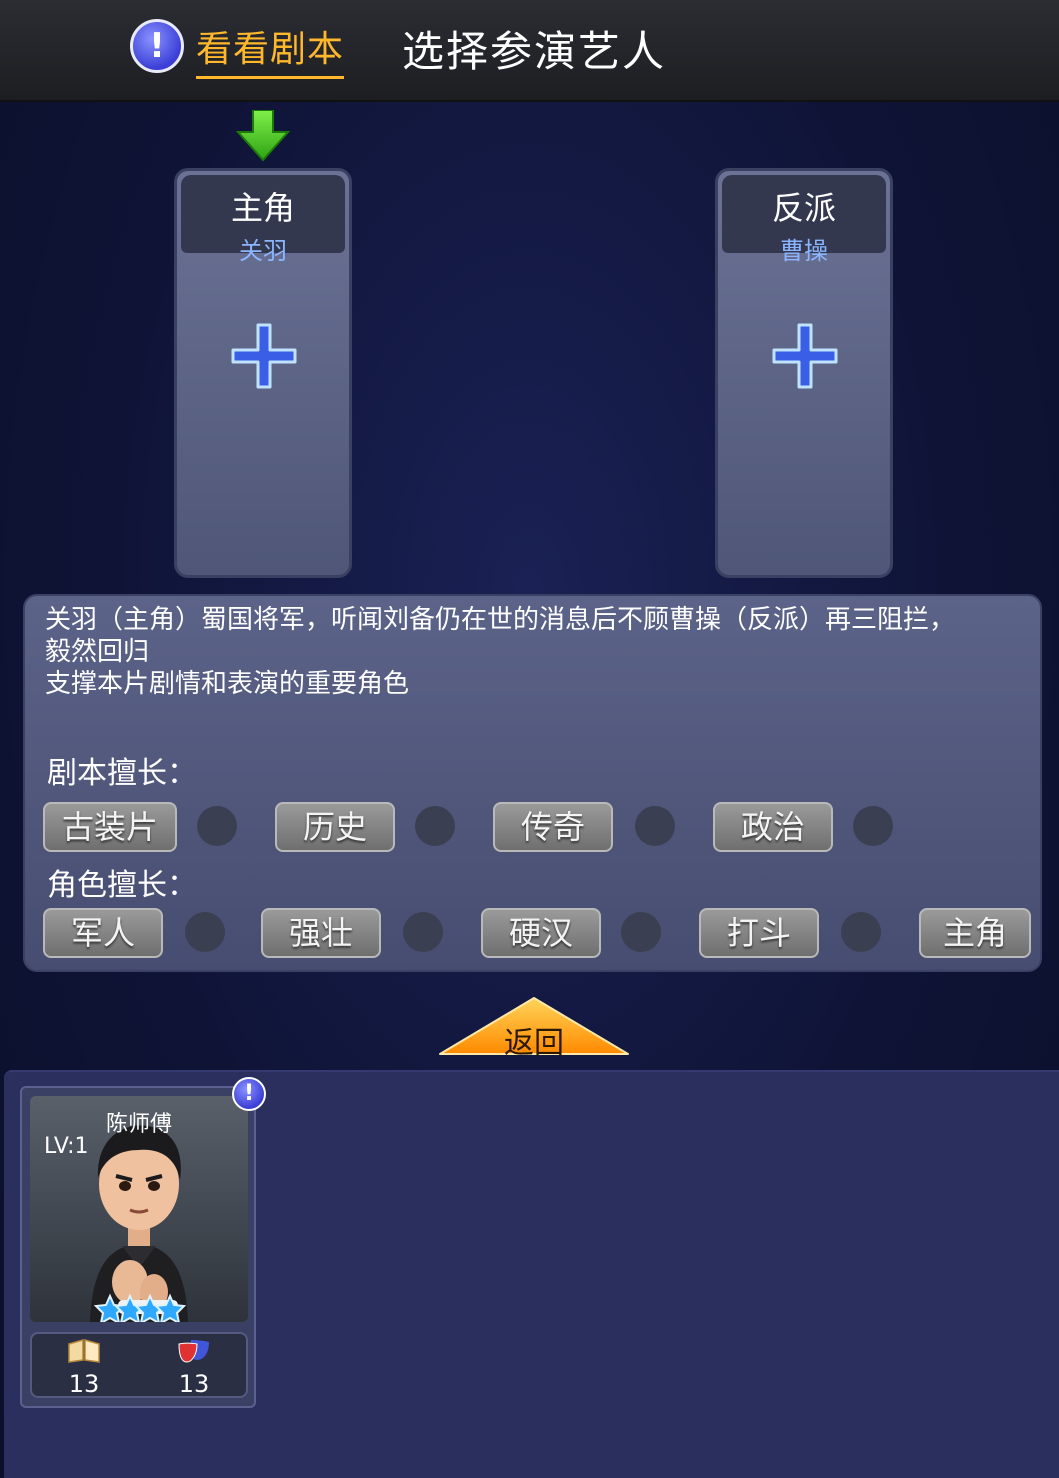  I want to click on back-button-label: 返回, so click(534, 1043).